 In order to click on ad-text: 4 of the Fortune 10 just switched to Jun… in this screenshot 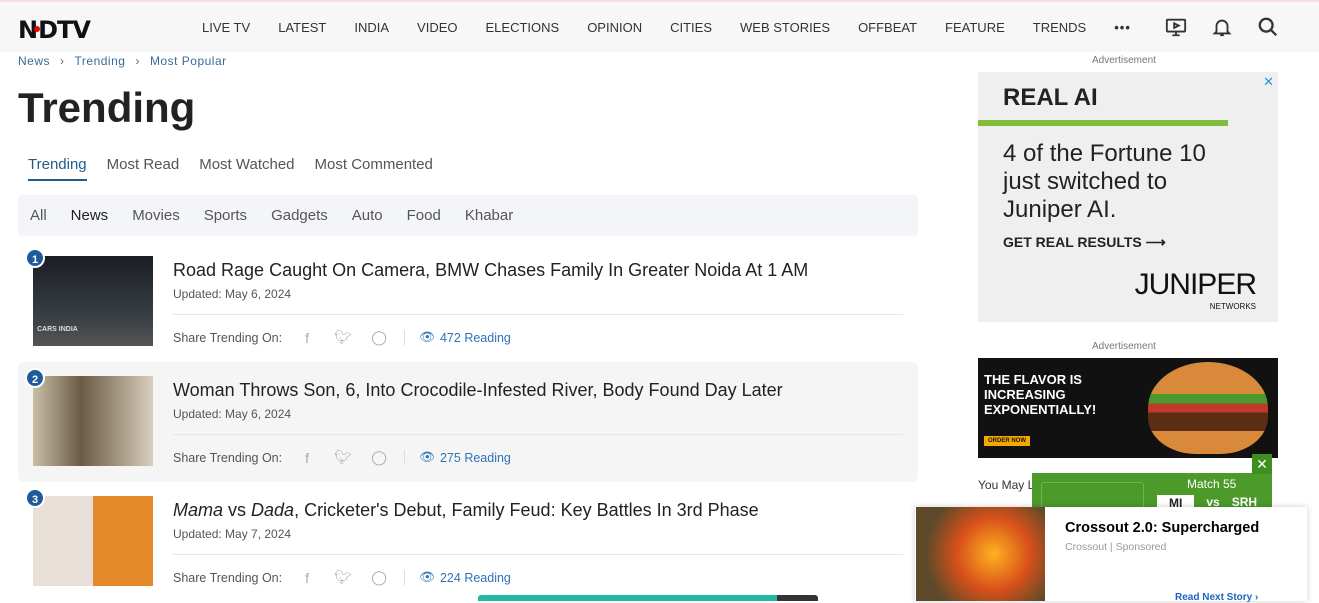, I will do `click(1104, 181)`.